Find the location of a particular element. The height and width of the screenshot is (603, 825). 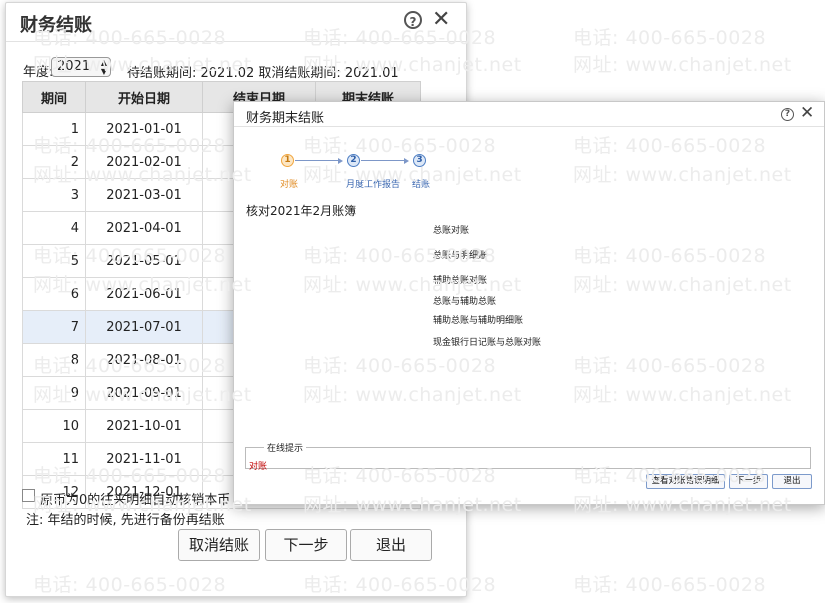

check-title: 核对2021年2月账簿 is located at coordinates (301, 211).